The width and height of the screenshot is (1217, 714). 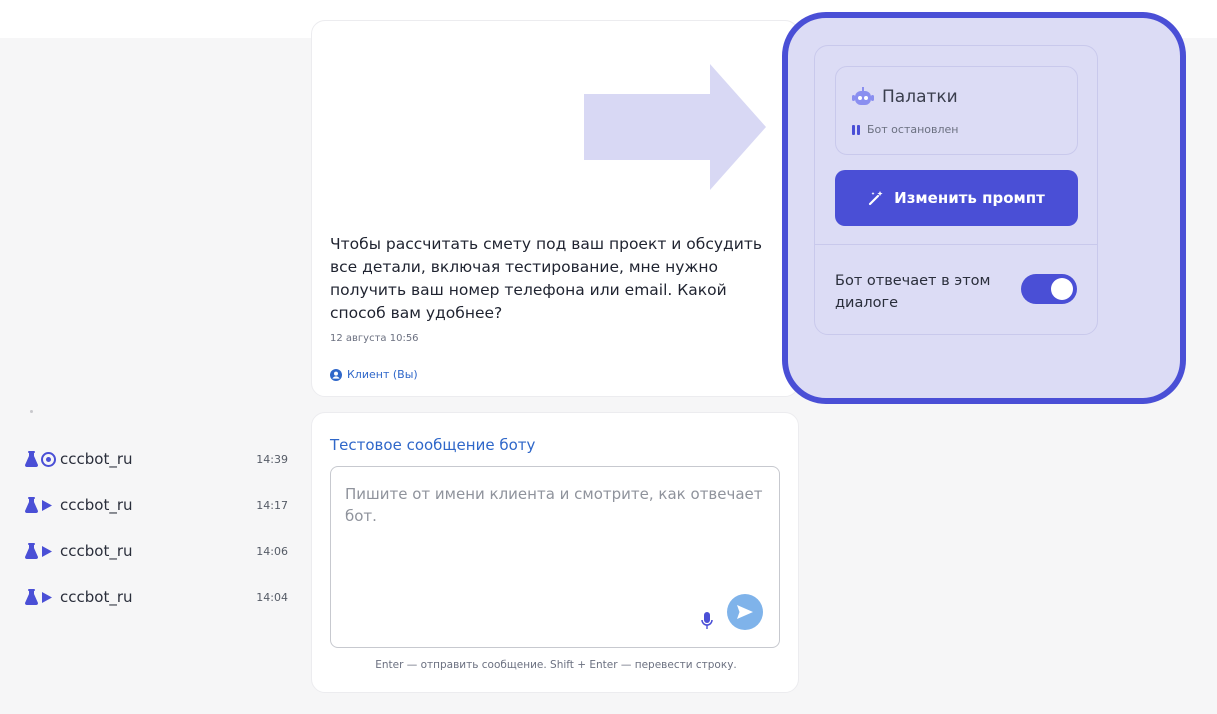 What do you see at coordinates (156, 551) in the screenshot?
I see `conversation-item: cccbot_ru 14:06` at bounding box center [156, 551].